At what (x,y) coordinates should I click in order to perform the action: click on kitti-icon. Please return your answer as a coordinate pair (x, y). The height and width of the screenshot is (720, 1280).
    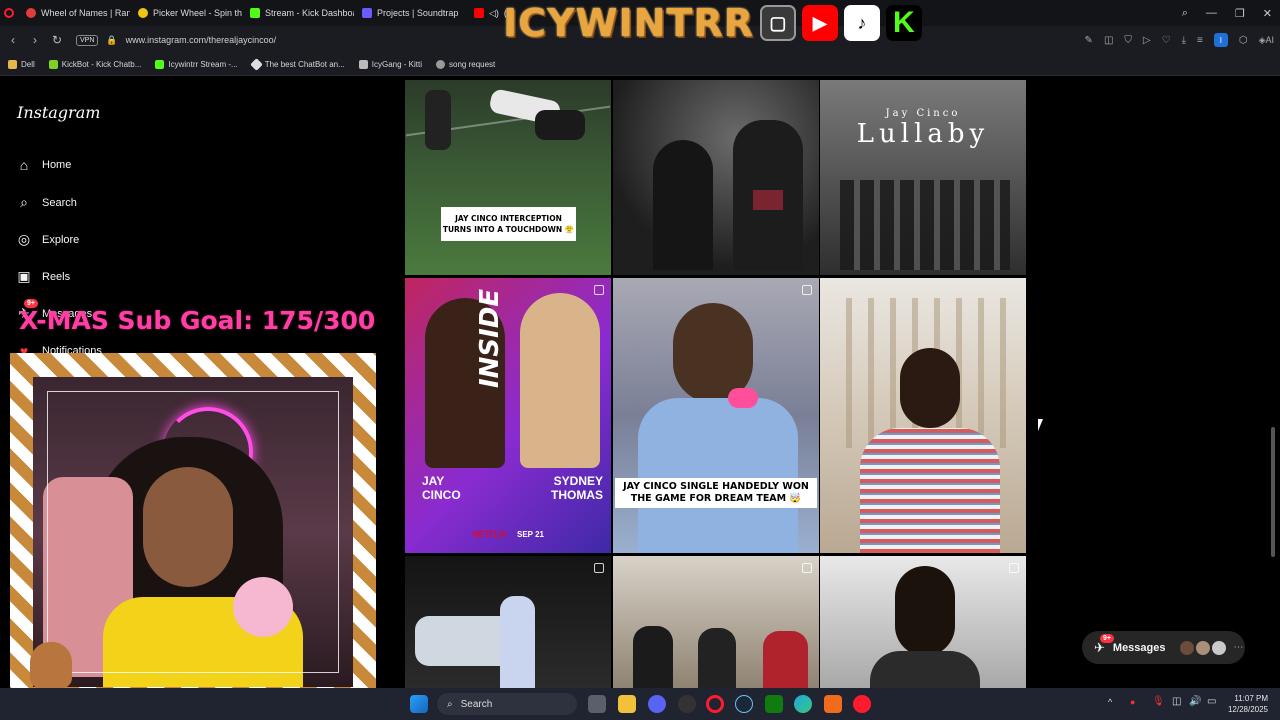
    Looking at the image, I should click on (363, 64).